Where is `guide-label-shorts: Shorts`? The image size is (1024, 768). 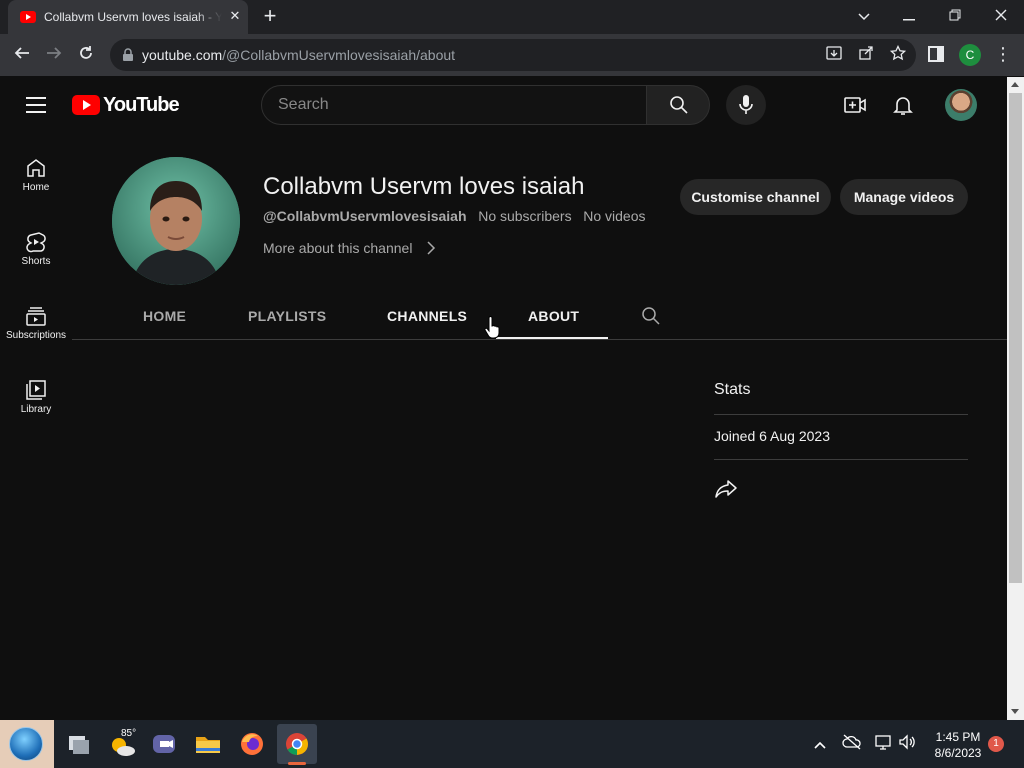 guide-label-shorts: Shorts is located at coordinates (36, 261).